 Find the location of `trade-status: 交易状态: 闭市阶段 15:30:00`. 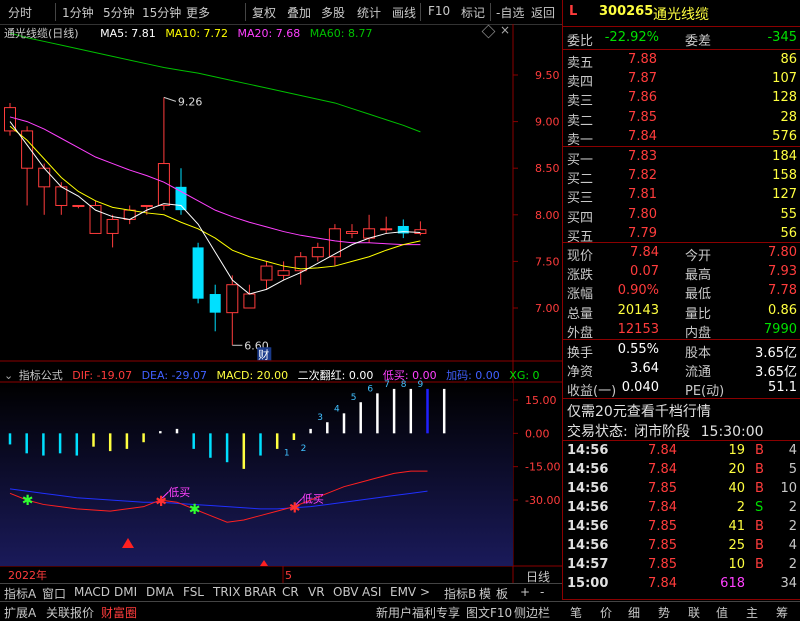

trade-status: 交易状态: 闭市阶段 15:30:00 is located at coordinates (665, 432).